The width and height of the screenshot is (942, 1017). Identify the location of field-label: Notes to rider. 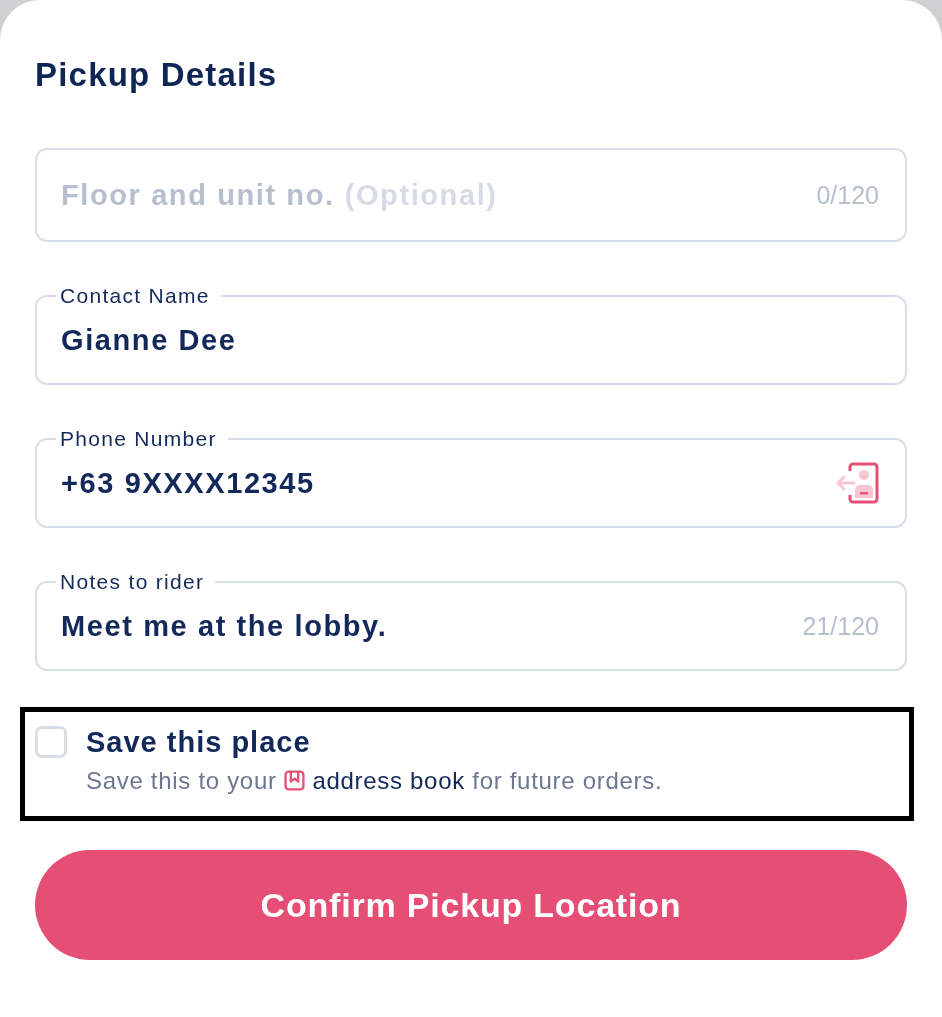
(132, 582).